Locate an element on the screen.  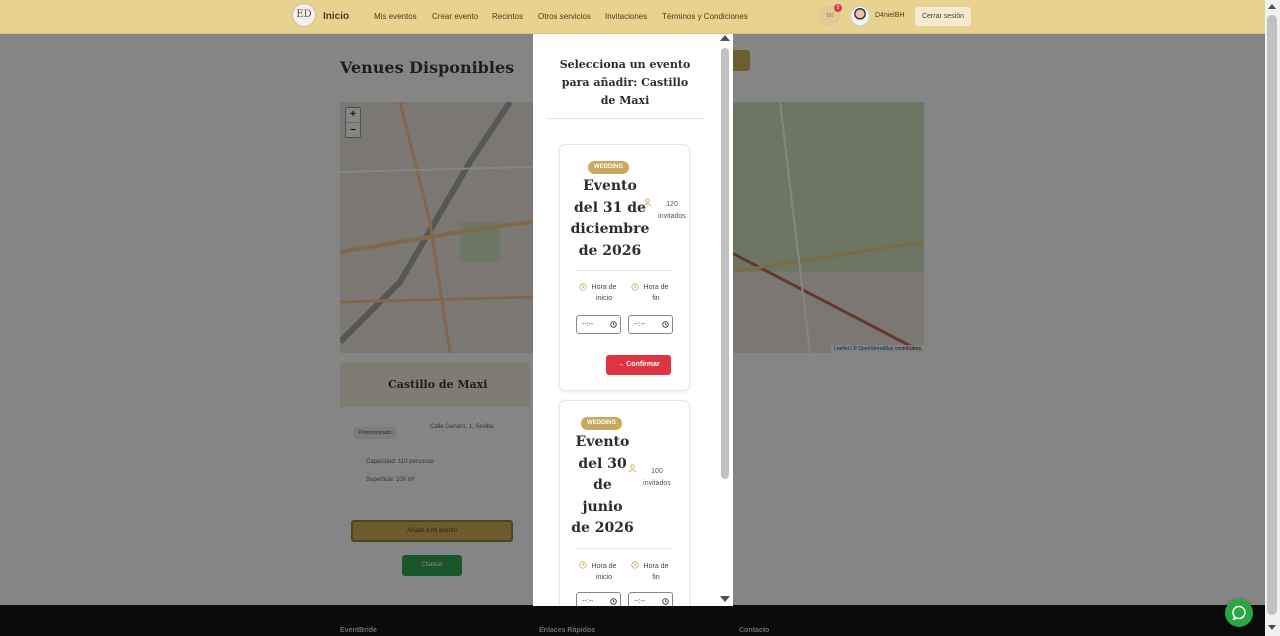
window-scrollbar-thumb is located at coordinates (1272, 315).